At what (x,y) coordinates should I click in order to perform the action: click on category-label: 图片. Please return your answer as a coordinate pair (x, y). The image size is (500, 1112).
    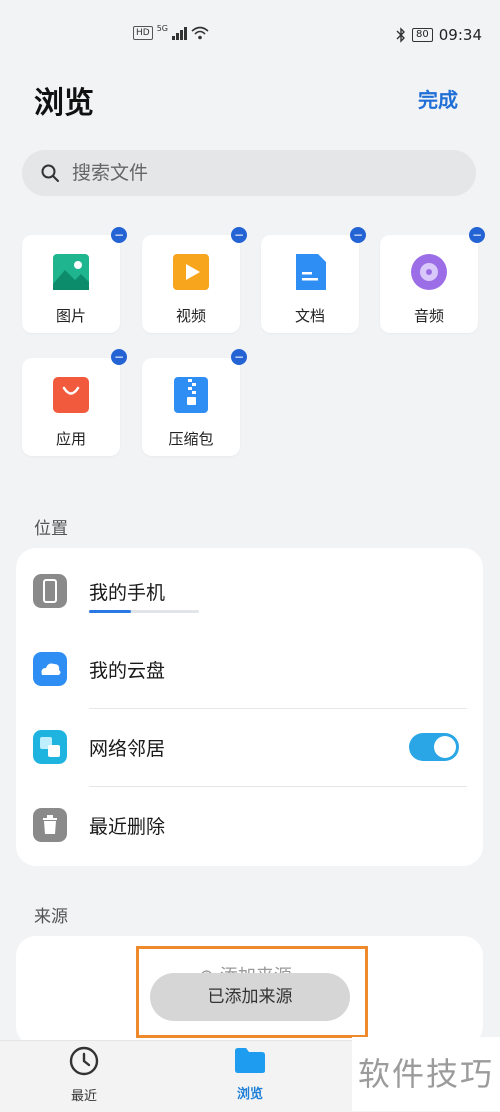
    Looking at the image, I should click on (70, 316).